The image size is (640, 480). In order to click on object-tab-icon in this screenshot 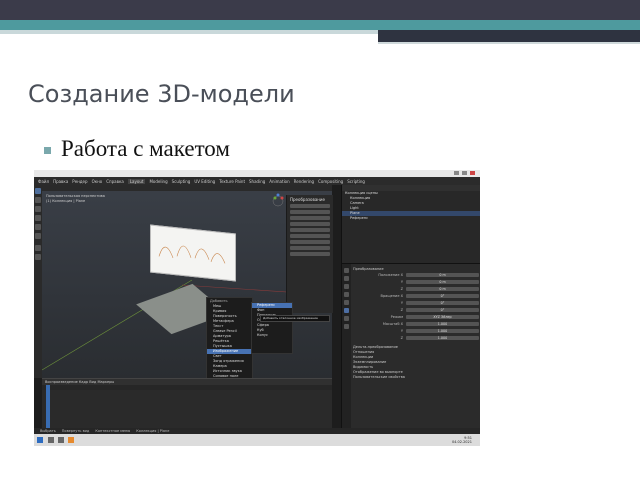, I will do `click(346, 310)`.